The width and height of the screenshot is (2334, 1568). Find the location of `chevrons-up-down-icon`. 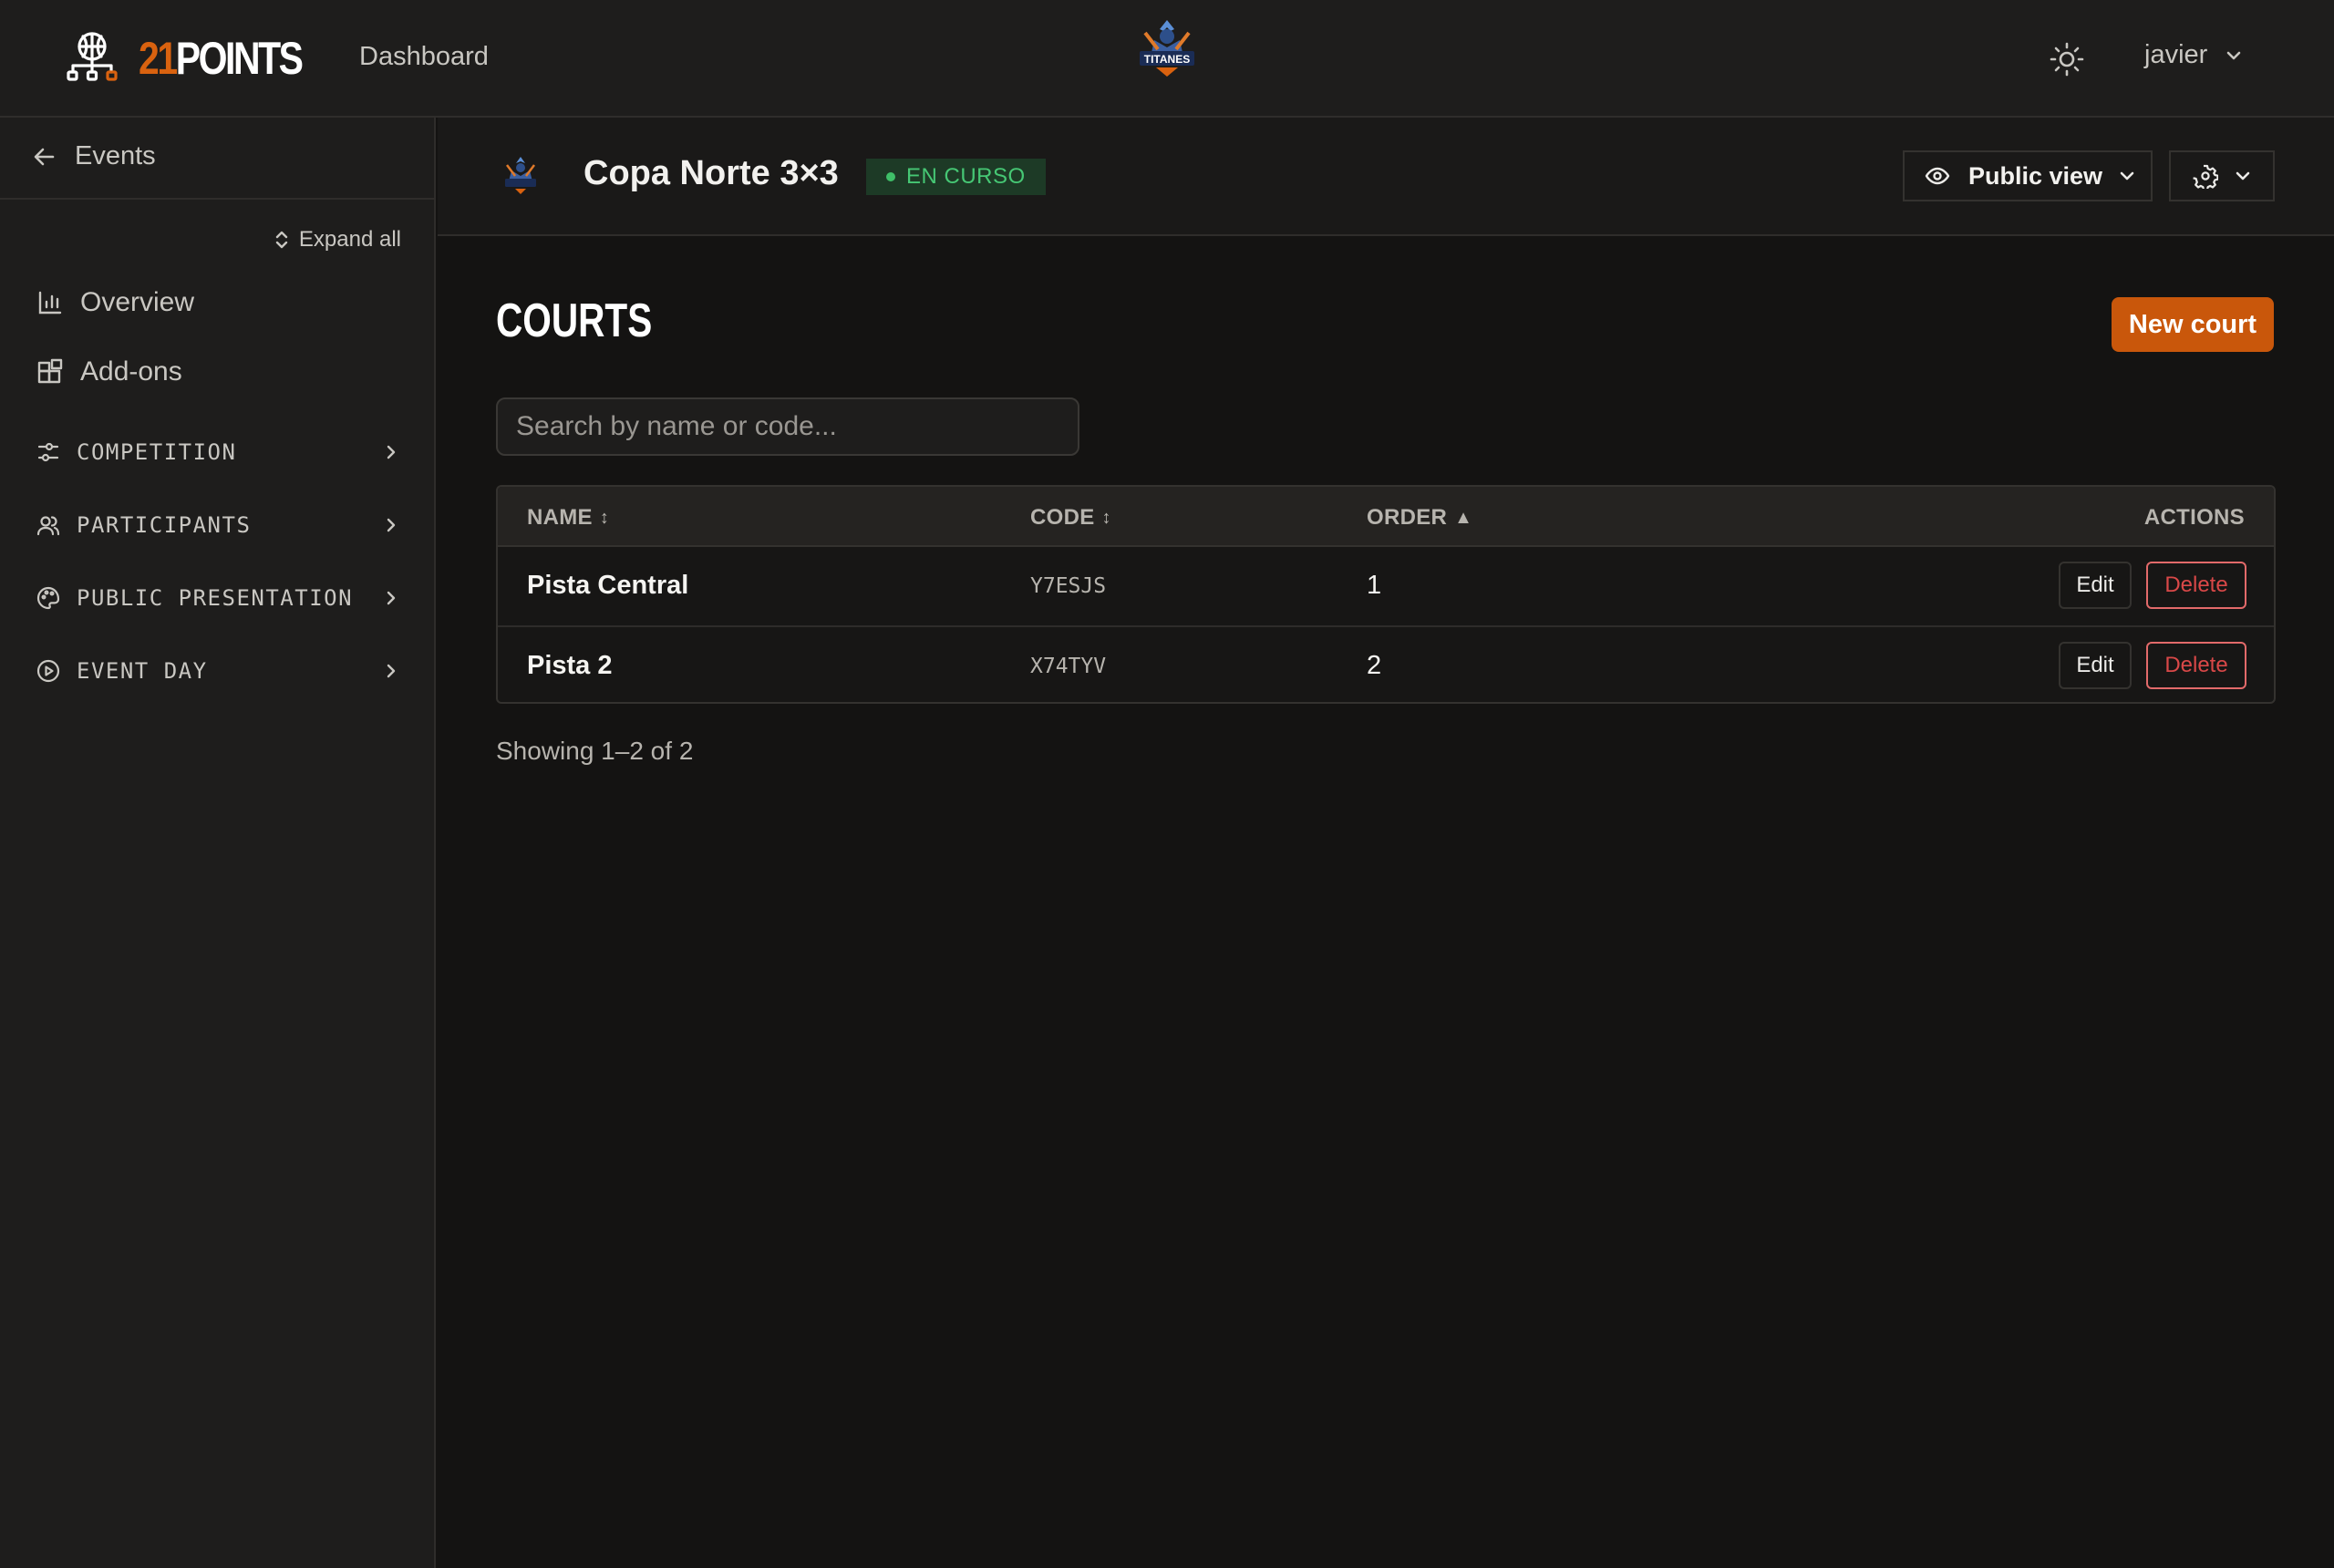

chevrons-up-down-icon is located at coordinates (281, 240).